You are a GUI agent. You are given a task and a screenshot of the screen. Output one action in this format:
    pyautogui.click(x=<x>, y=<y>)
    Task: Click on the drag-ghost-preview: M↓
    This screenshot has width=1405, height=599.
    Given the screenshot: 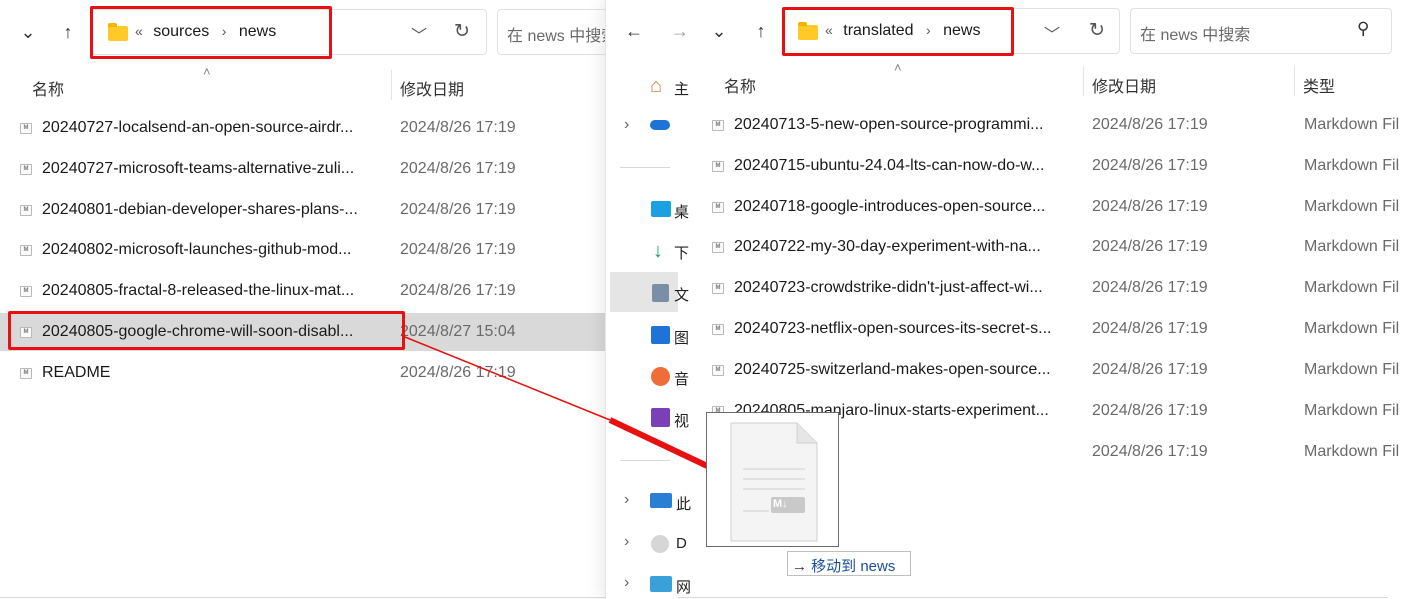 What is the action you would take?
    pyautogui.click(x=772, y=479)
    